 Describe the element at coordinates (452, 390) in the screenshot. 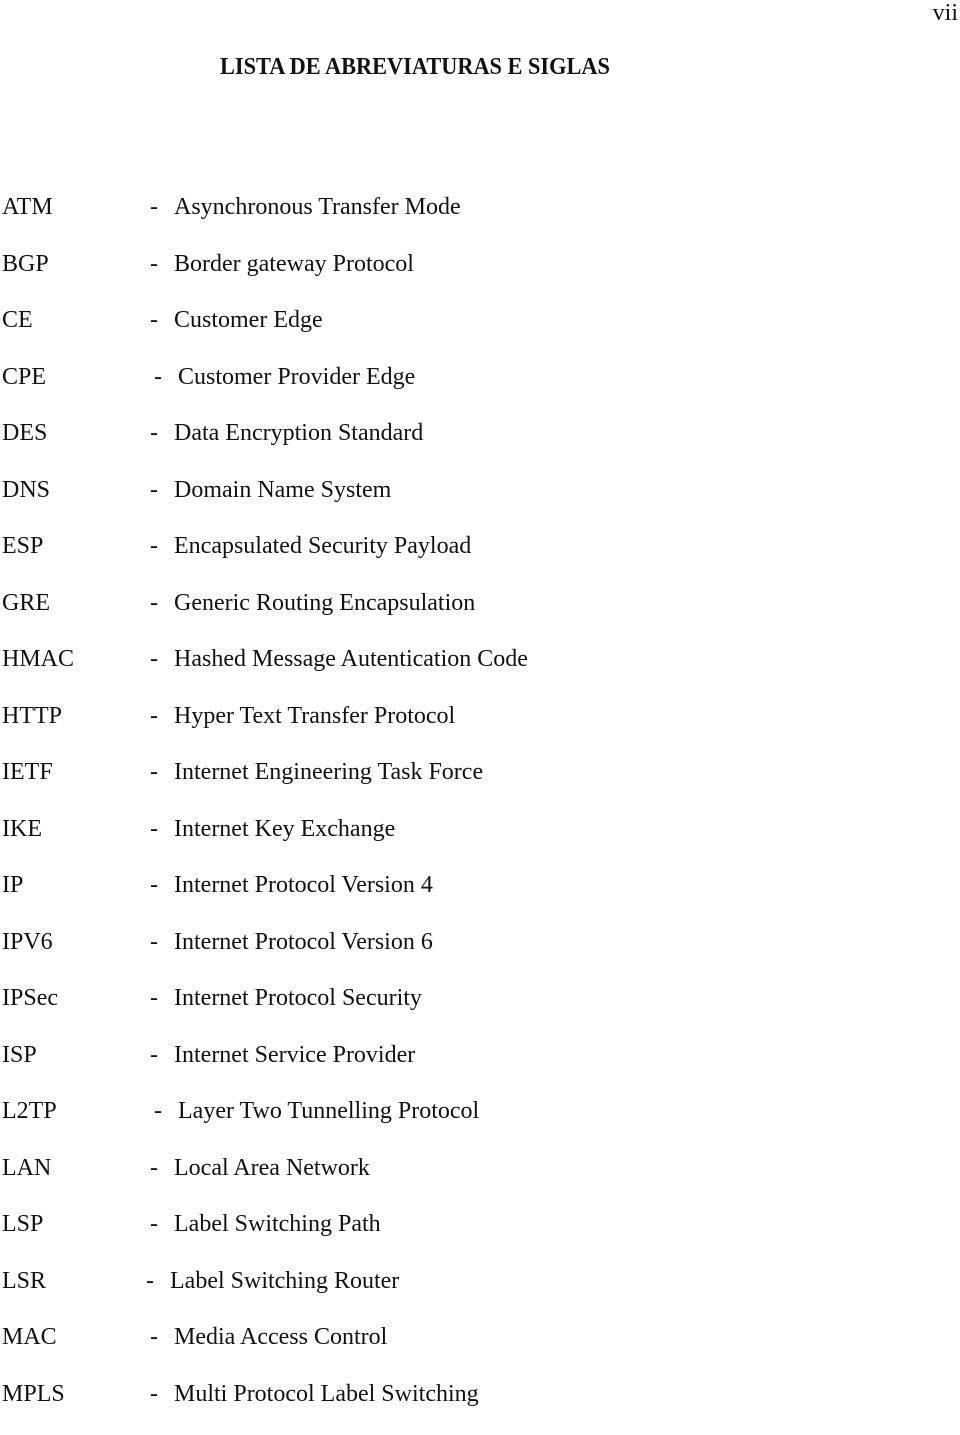

I see `abbreviation-entry: CPE -Customer Provider Edge` at that location.